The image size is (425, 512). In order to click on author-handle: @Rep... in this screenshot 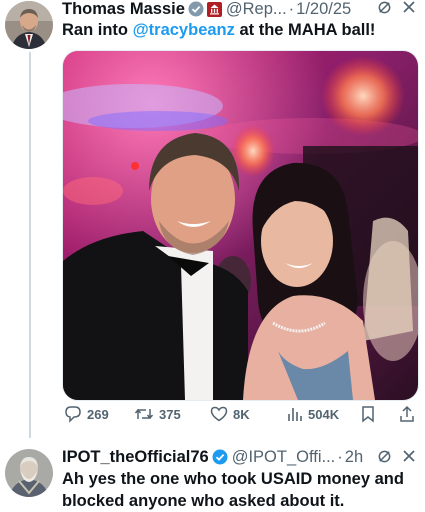, I will do `click(256, 9)`.